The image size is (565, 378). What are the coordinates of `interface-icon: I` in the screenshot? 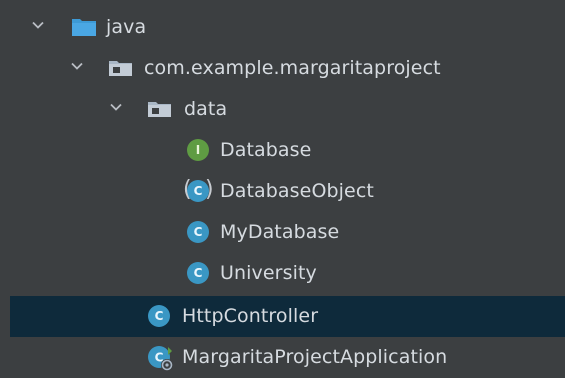 It's located at (198, 150).